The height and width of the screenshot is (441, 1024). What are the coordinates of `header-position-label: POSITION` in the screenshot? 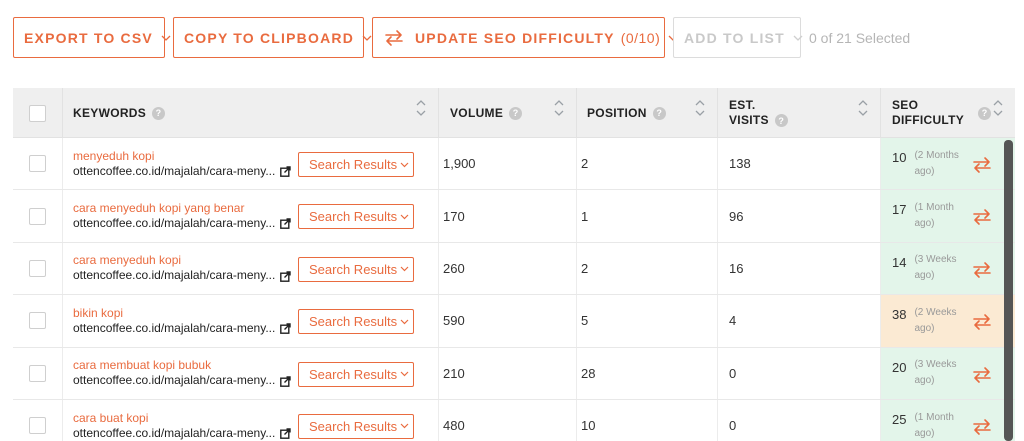 It's located at (617, 113).